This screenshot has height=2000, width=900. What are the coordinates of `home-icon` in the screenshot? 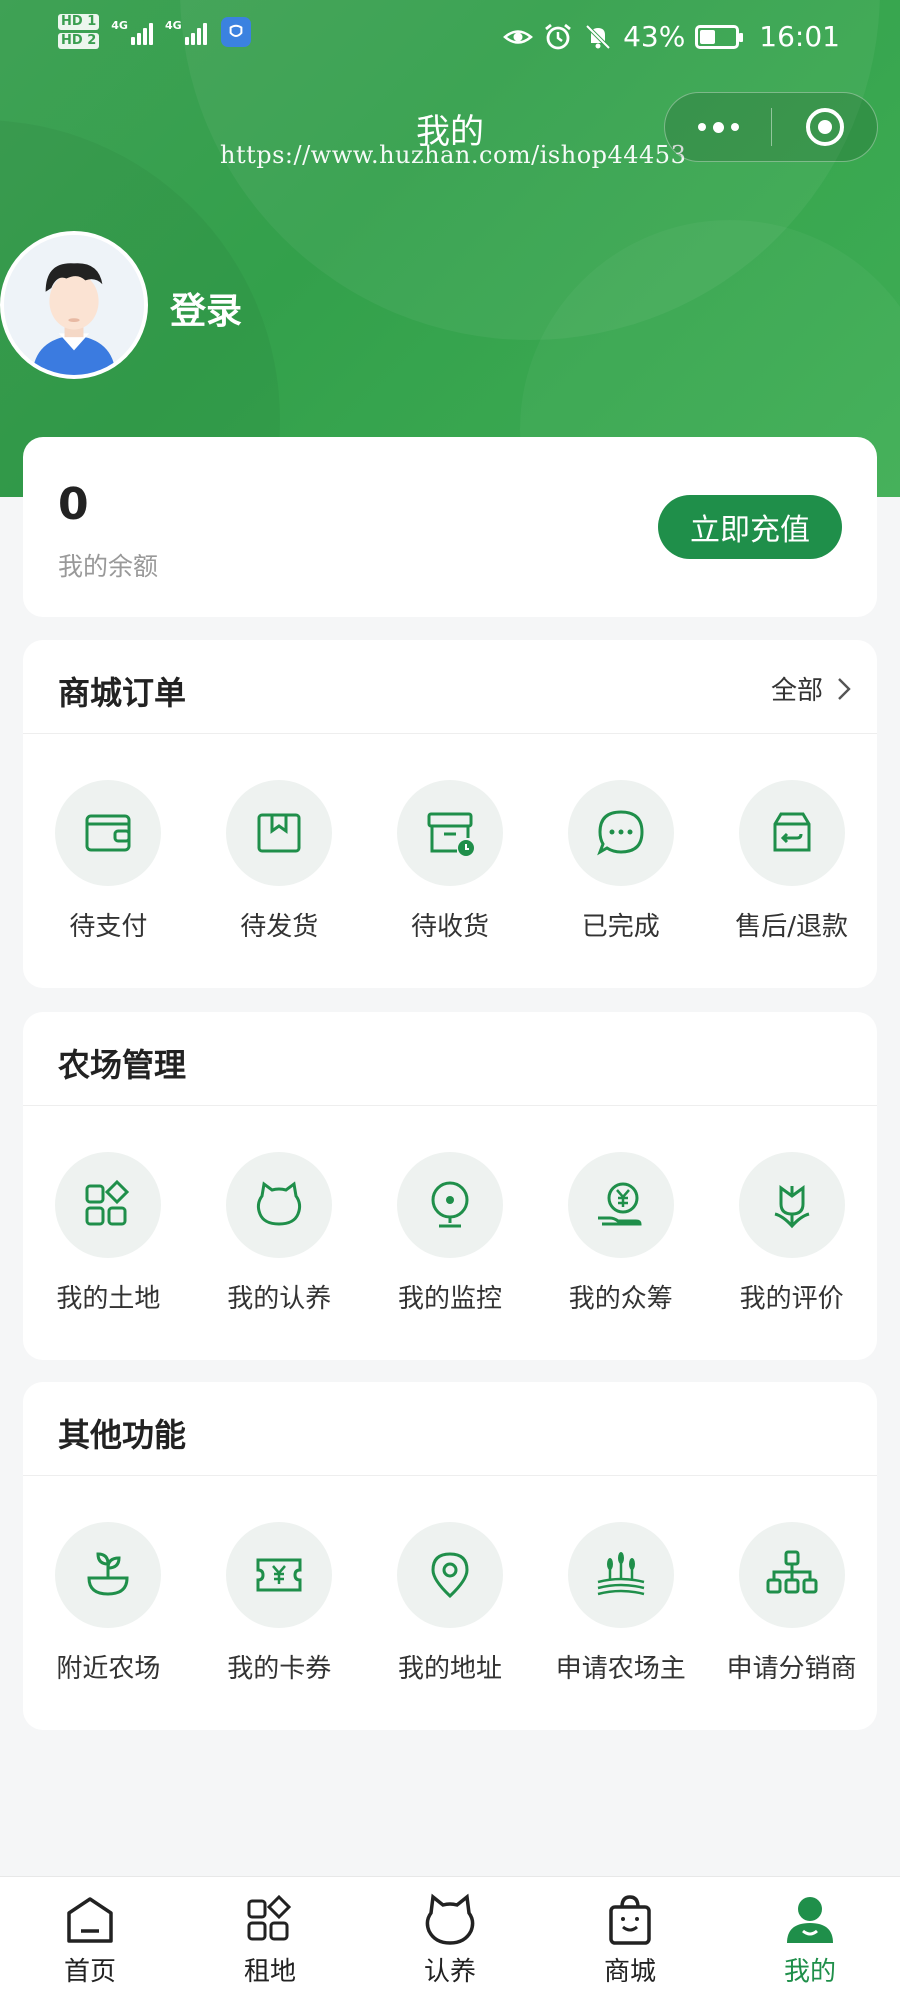 It's located at (90, 1920).